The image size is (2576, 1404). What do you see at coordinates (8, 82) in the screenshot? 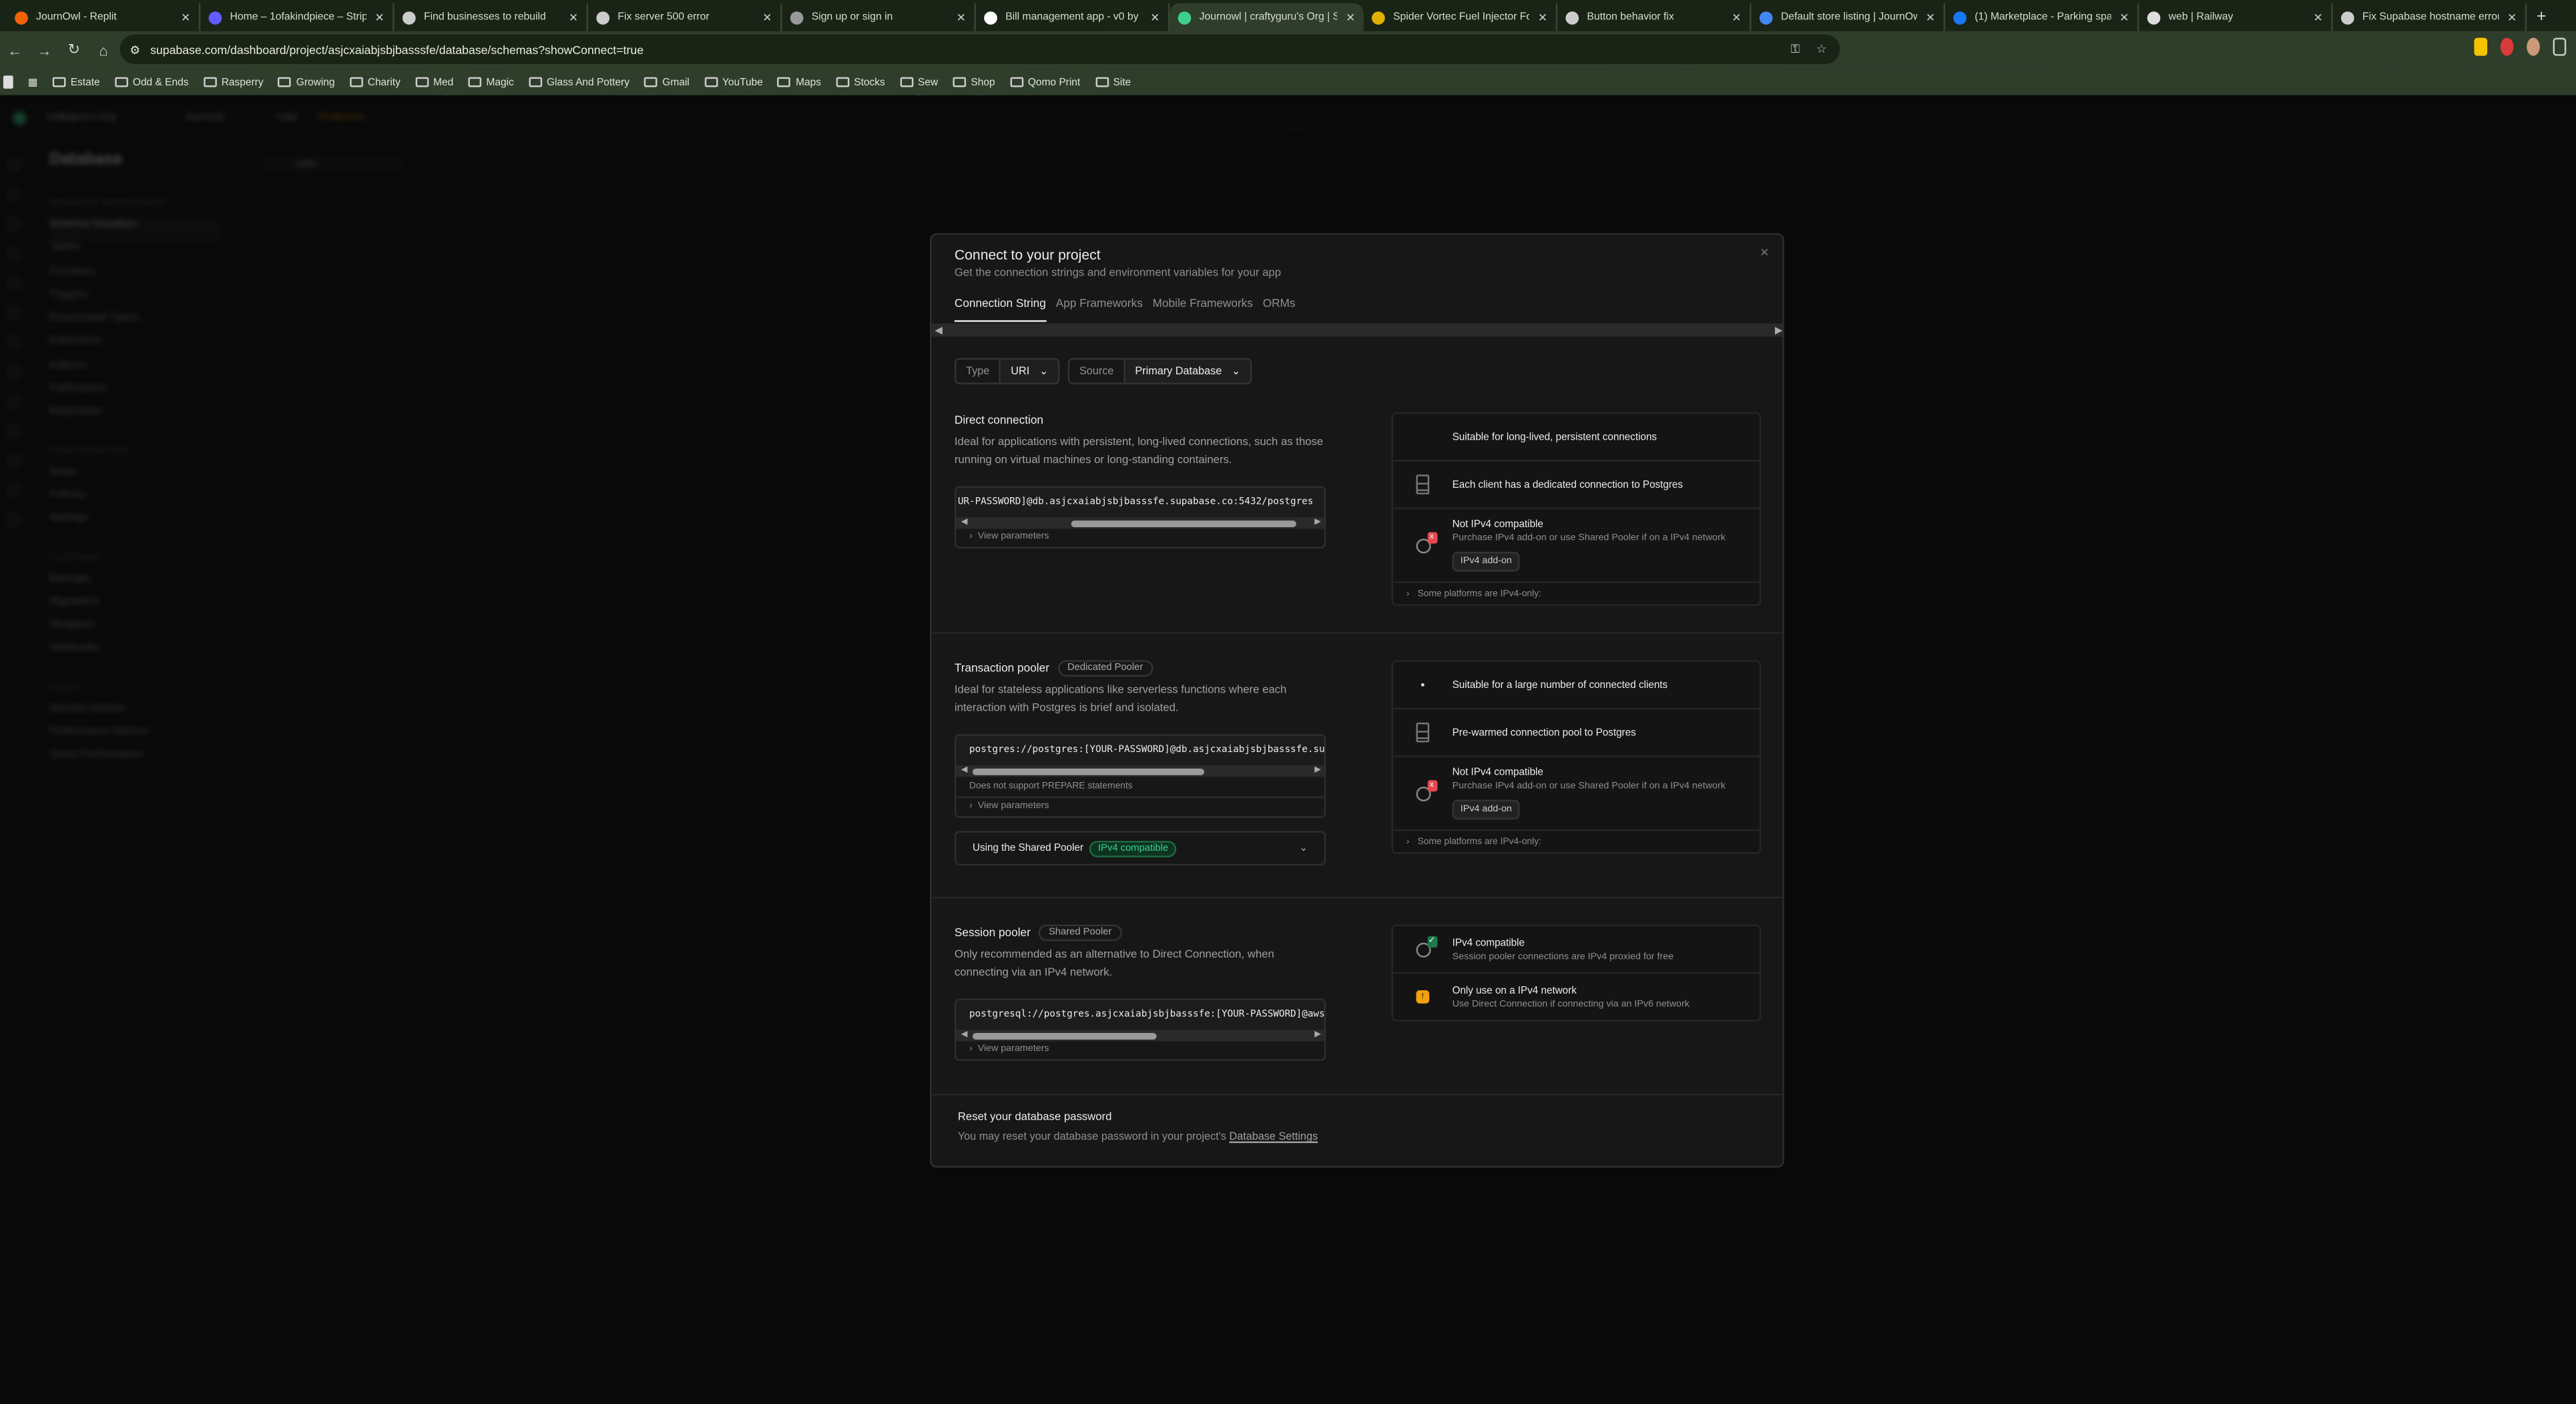
I see `tab-search-icon` at bounding box center [8, 82].